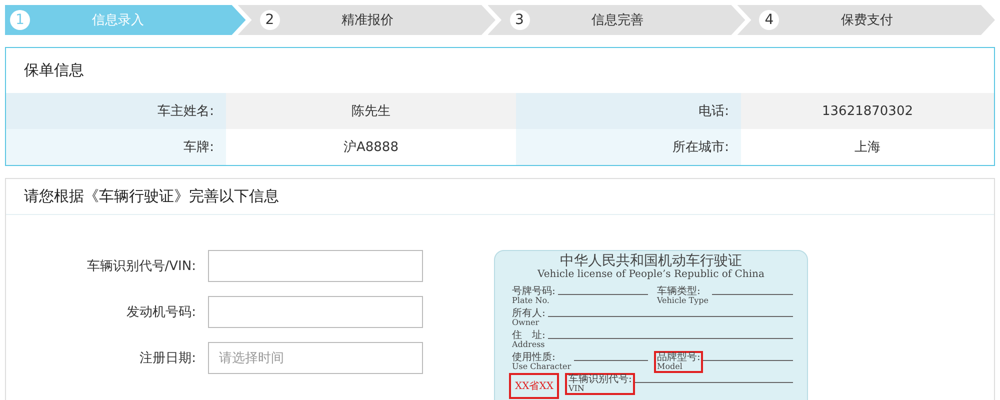 The width and height of the screenshot is (1000, 400). What do you see at coordinates (866, 20) in the screenshot?
I see `step-tab: 4 保费支付` at bounding box center [866, 20].